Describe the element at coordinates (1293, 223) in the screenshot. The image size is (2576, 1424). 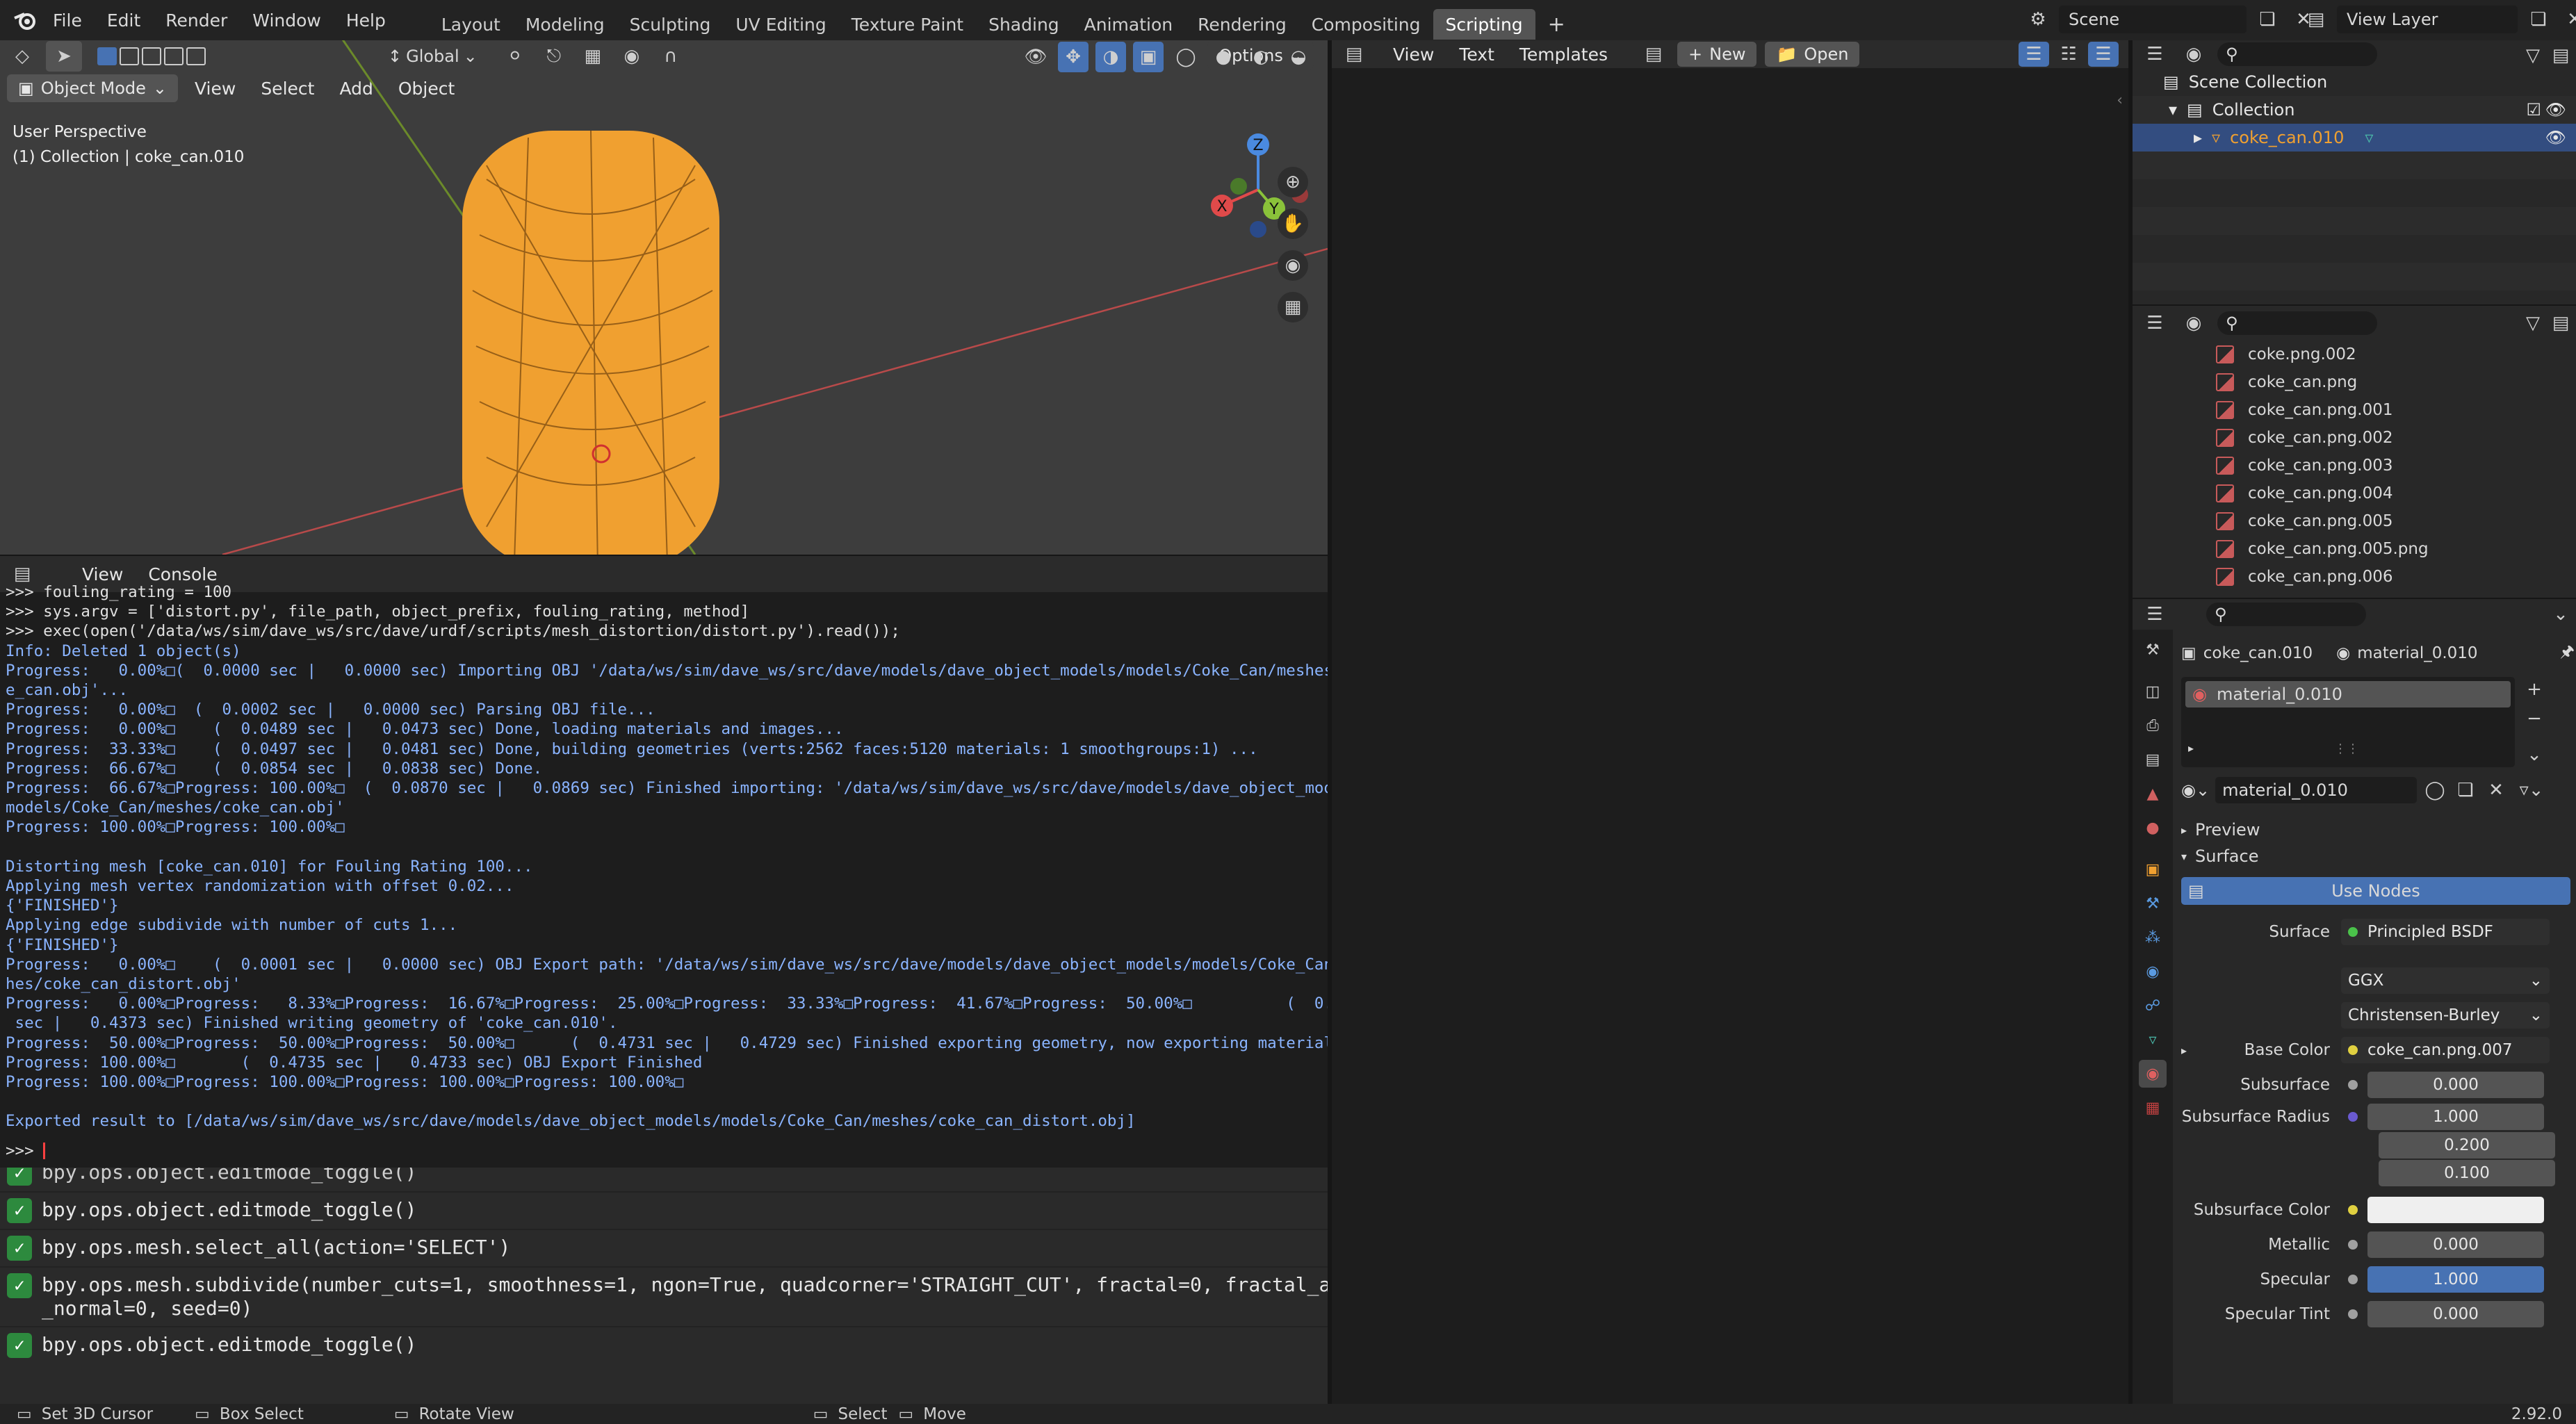
I see `pan-hand-icon: ✋` at that location.